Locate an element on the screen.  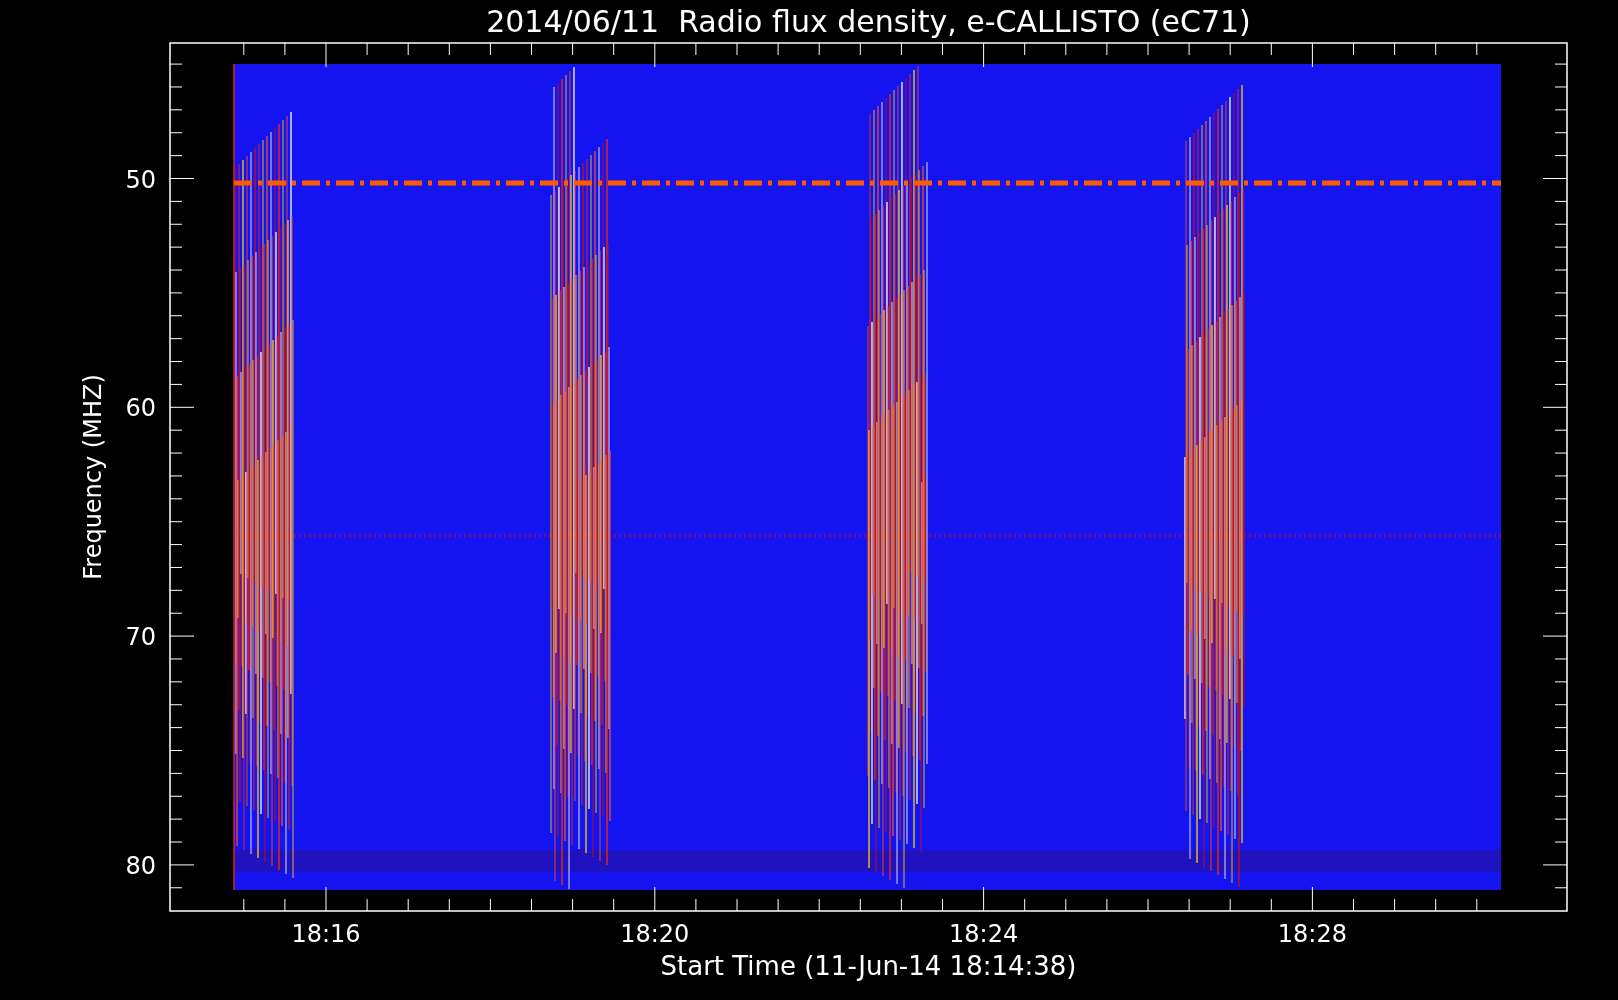
x-tick-label: 18:20 is located at coordinates (655, 934).